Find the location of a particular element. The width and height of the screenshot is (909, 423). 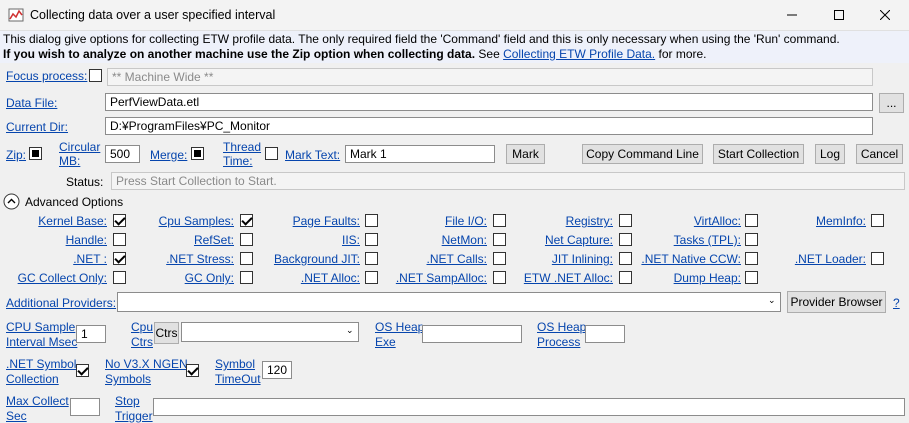

provider-label-etw-net-alloc: ETW .NET Alloc: is located at coordinates (568, 278).